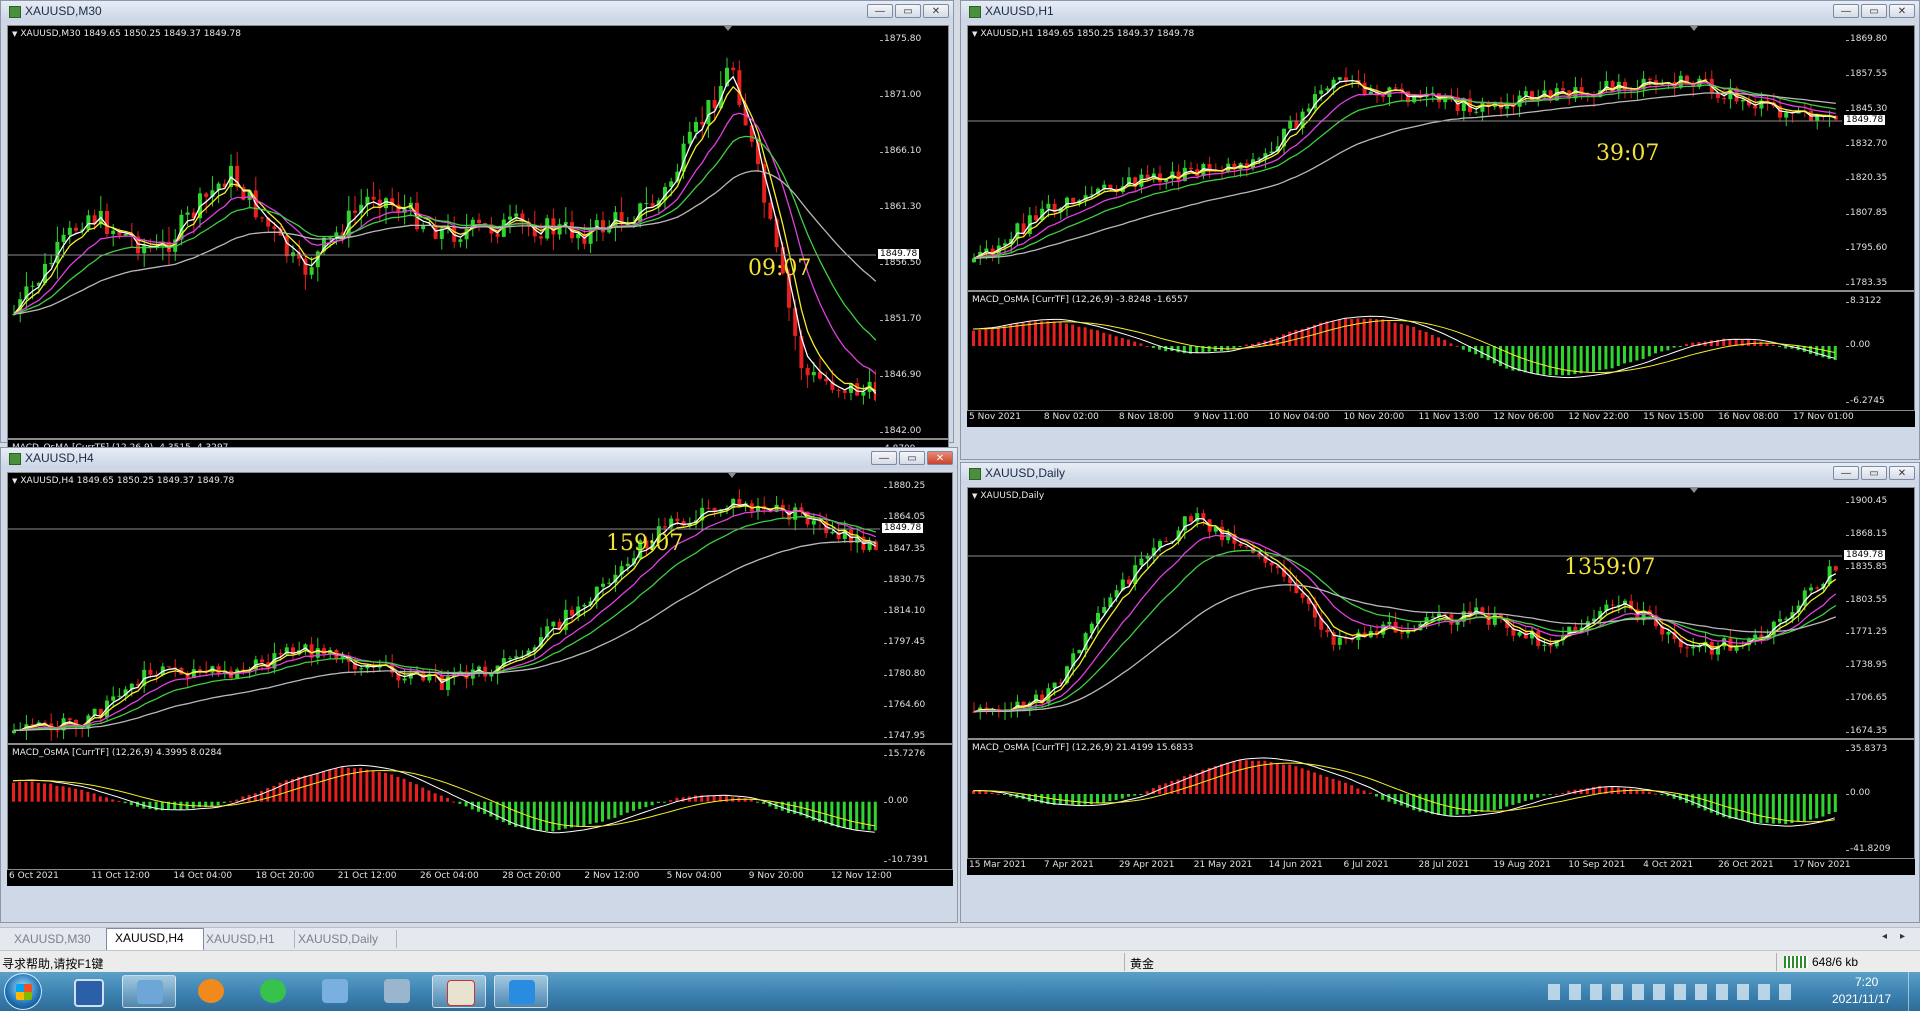 This screenshot has width=1920, height=1011. Describe the element at coordinates (1796, 962) in the screenshot. I see `connection-bars-icon` at that location.